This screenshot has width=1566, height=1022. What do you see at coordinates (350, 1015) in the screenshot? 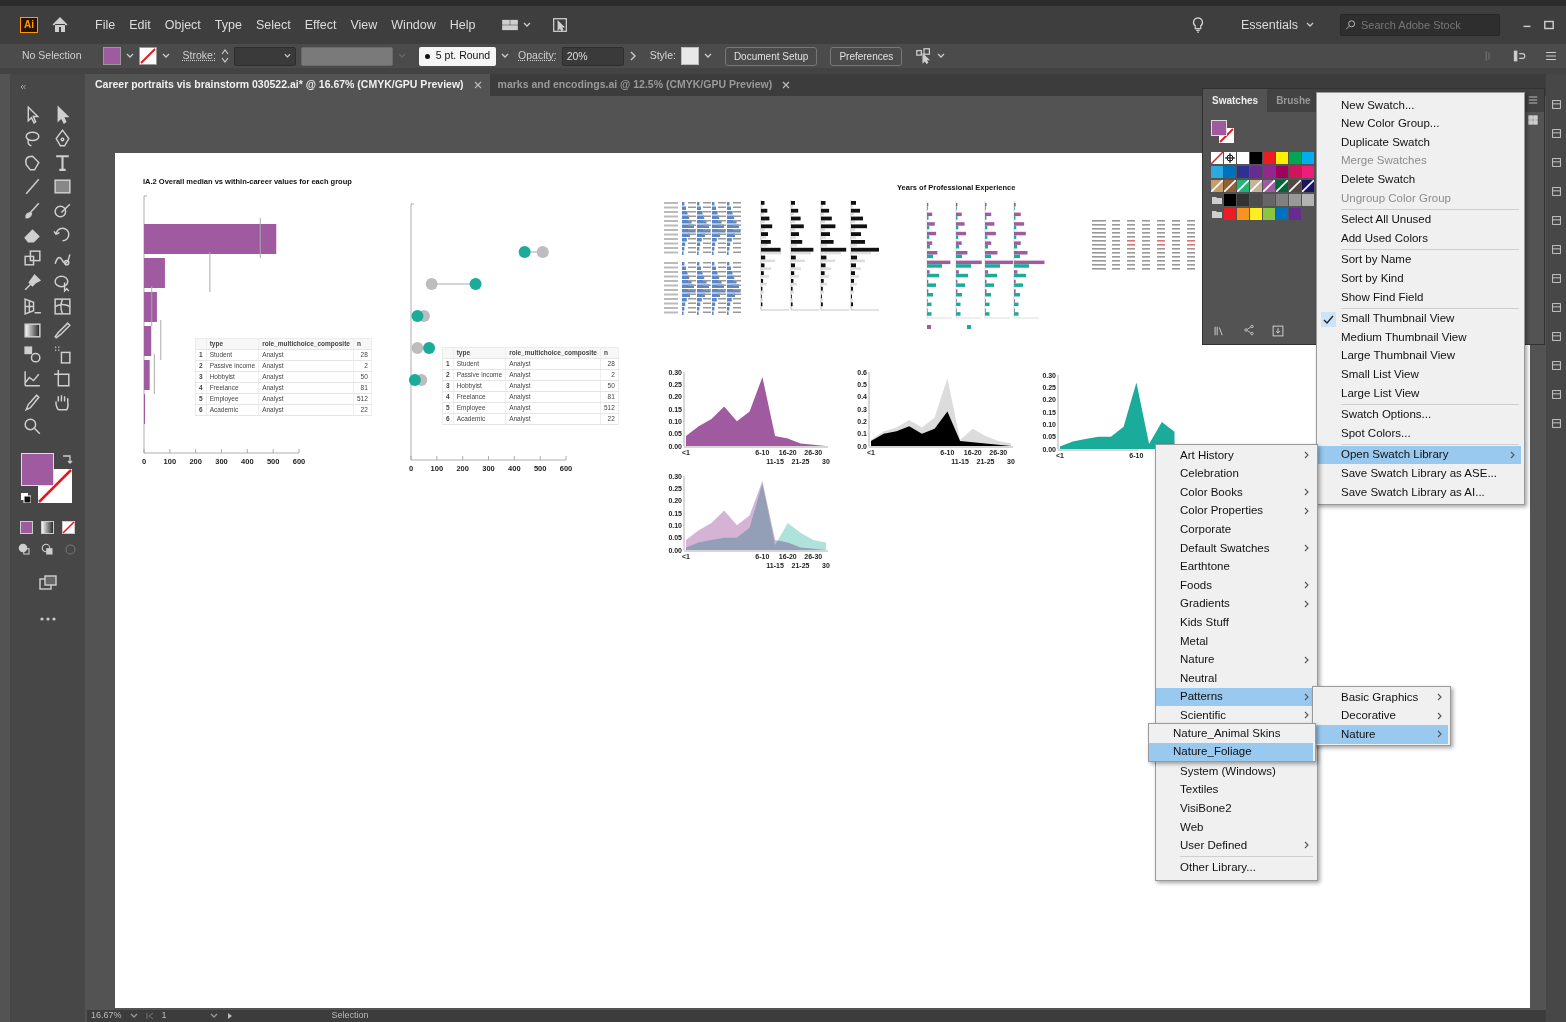
I see `status-text: Selection` at bounding box center [350, 1015].